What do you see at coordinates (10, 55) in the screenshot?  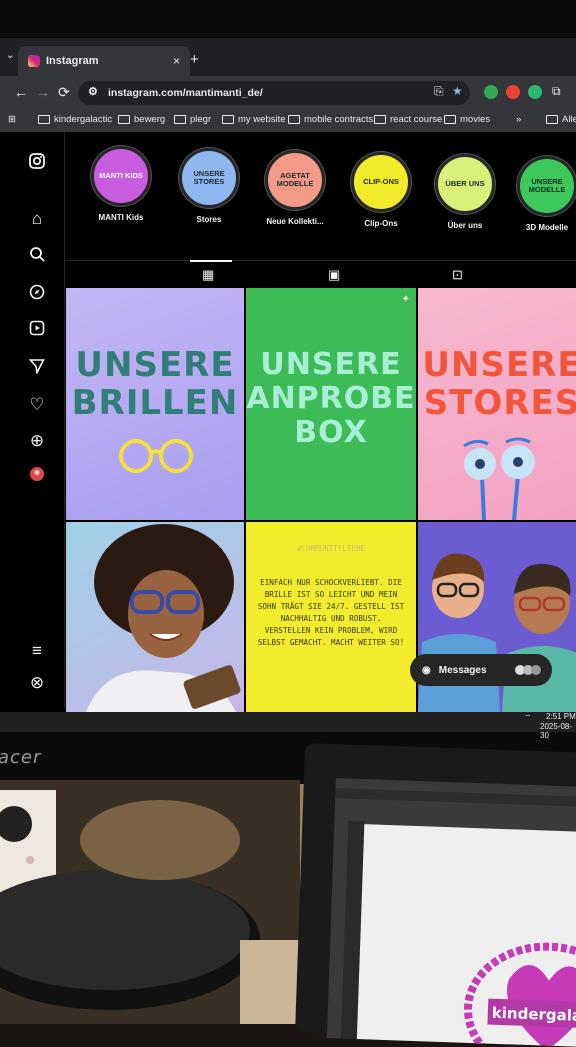 I see `tab-search-button: ⌄` at bounding box center [10, 55].